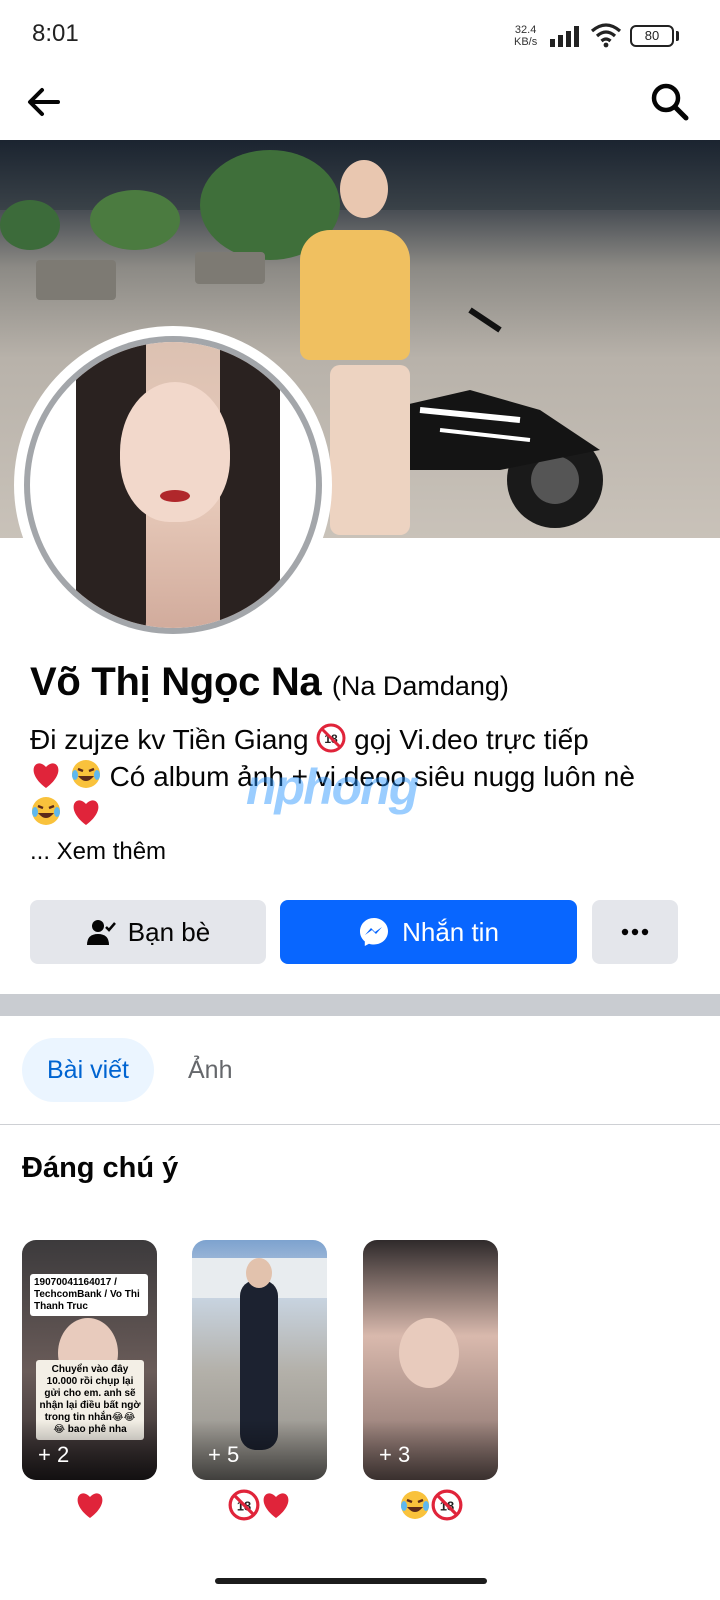  Describe the element at coordinates (54, 1454) in the screenshot. I see `card-count: + 2` at that location.